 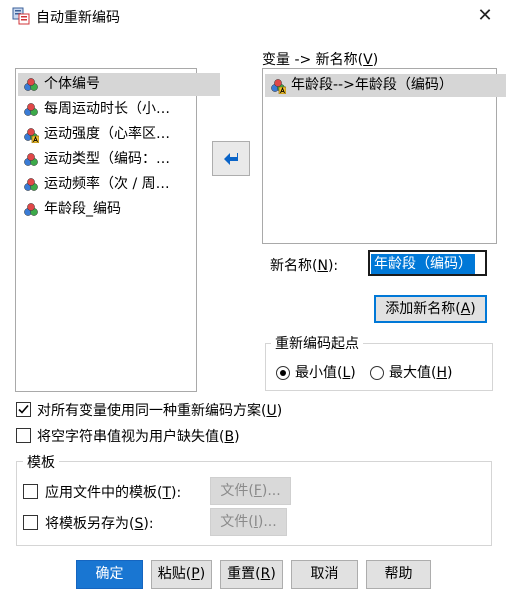 What do you see at coordinates (99, 523) in the screenshot?
I see `save-template-label: 将模板另存为(S):` at bounding box center [99, 523].